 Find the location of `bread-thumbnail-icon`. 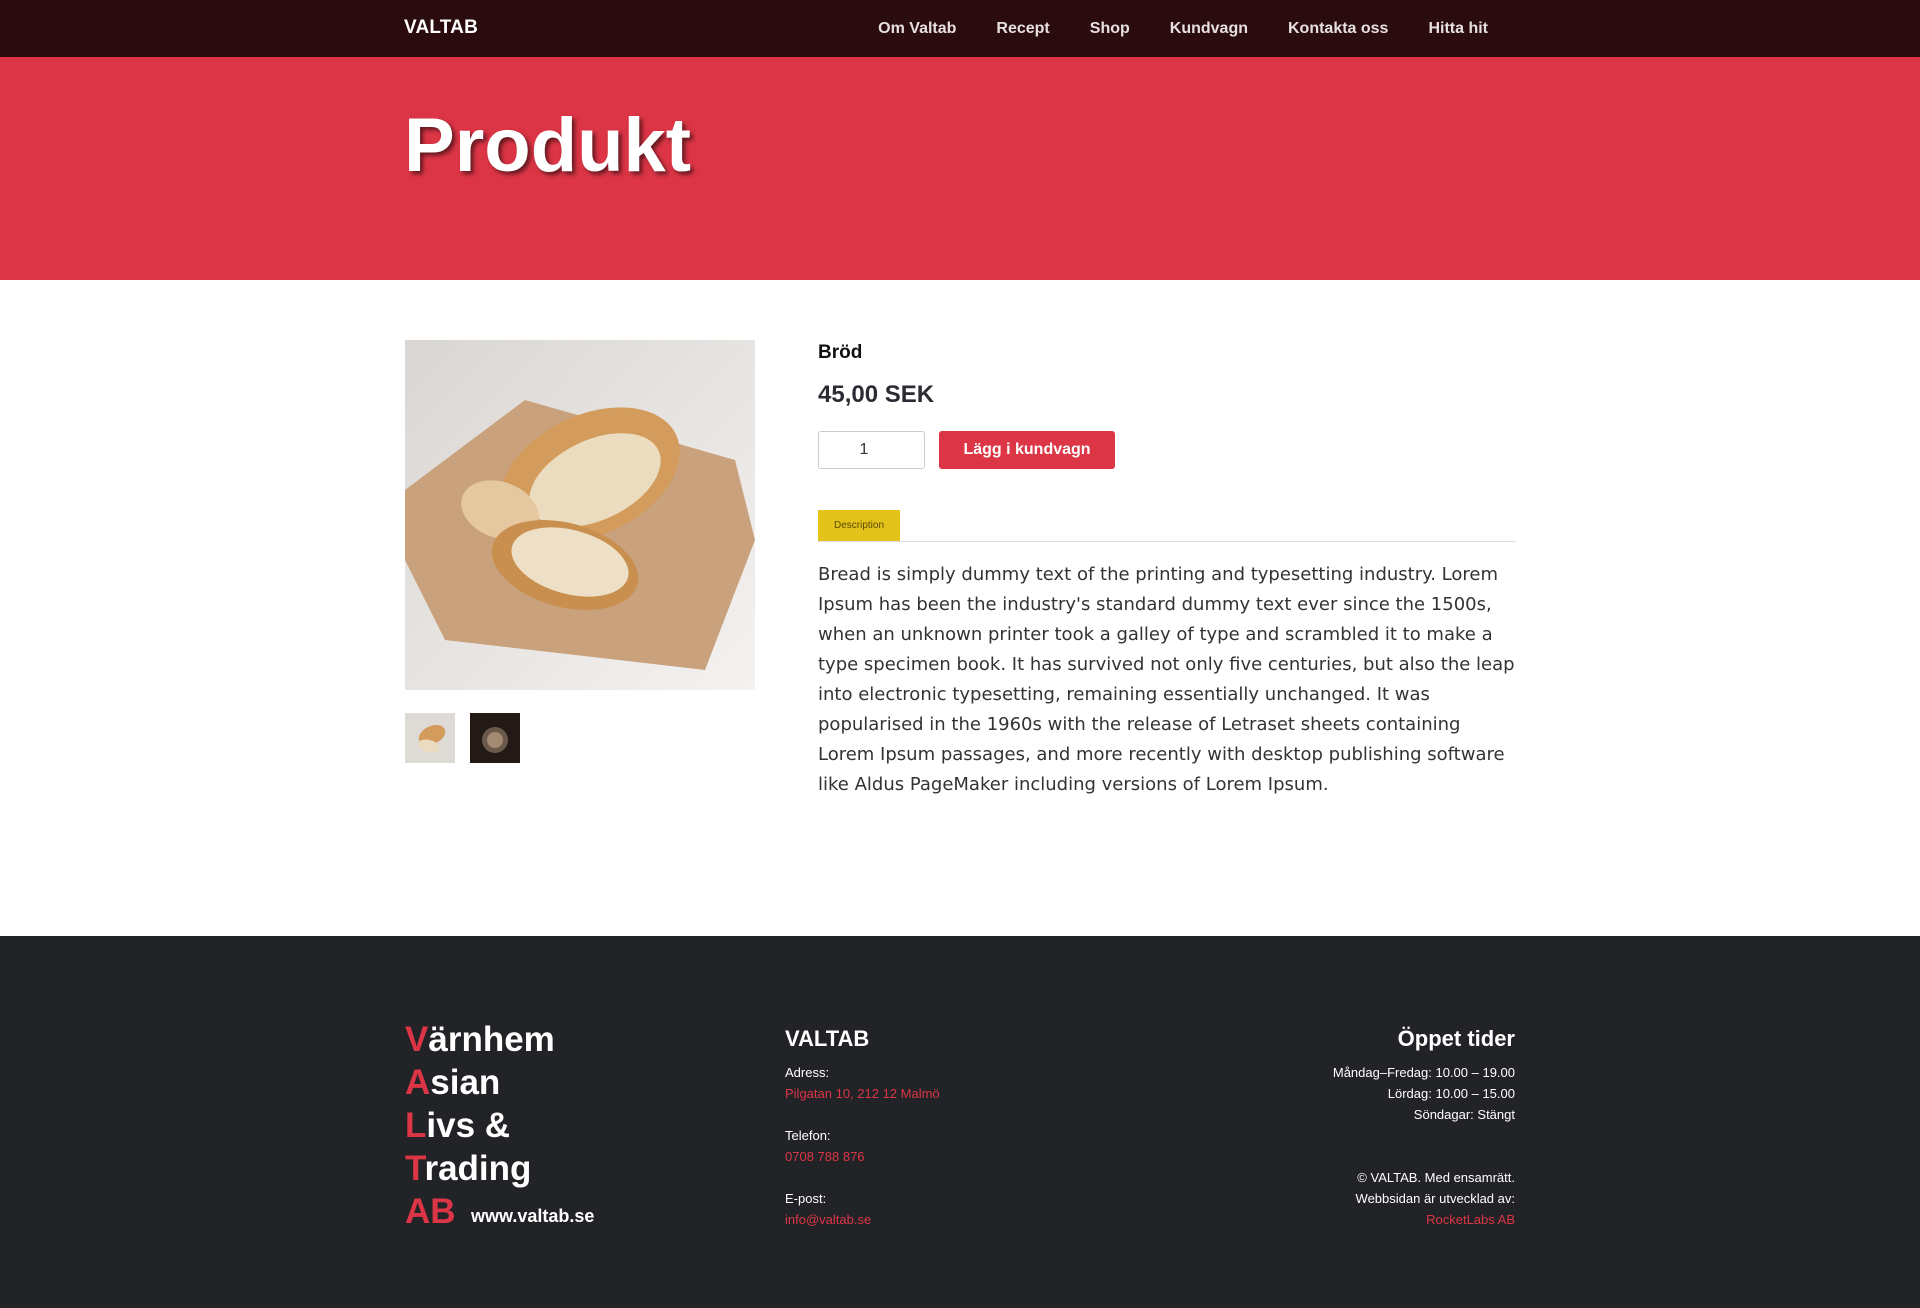

bread-thumbnail-icon is located at coordinates (430, 738).